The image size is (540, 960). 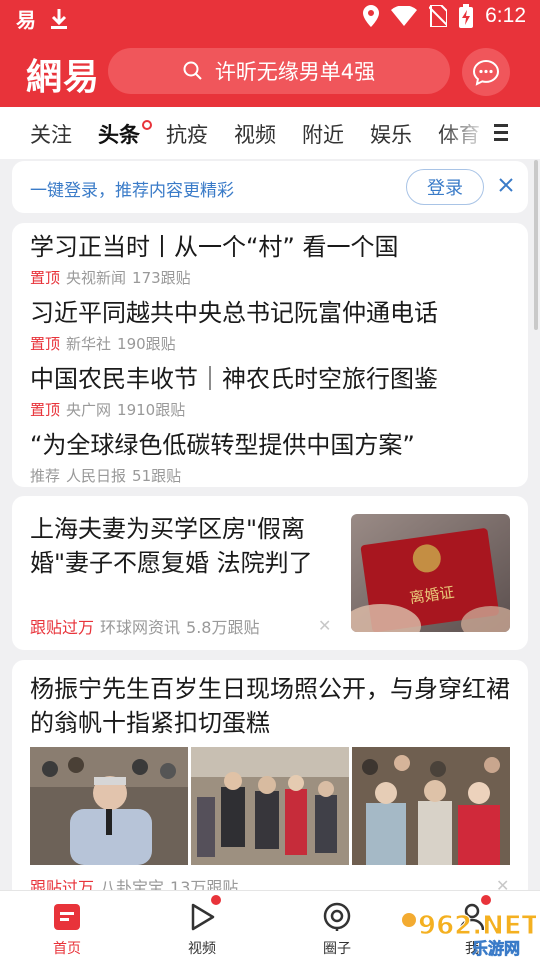 What do you see at coordinates (324, 625) in the screenshot?
I see `dismiss-icon: ✕` at bounding box center [324, 625].